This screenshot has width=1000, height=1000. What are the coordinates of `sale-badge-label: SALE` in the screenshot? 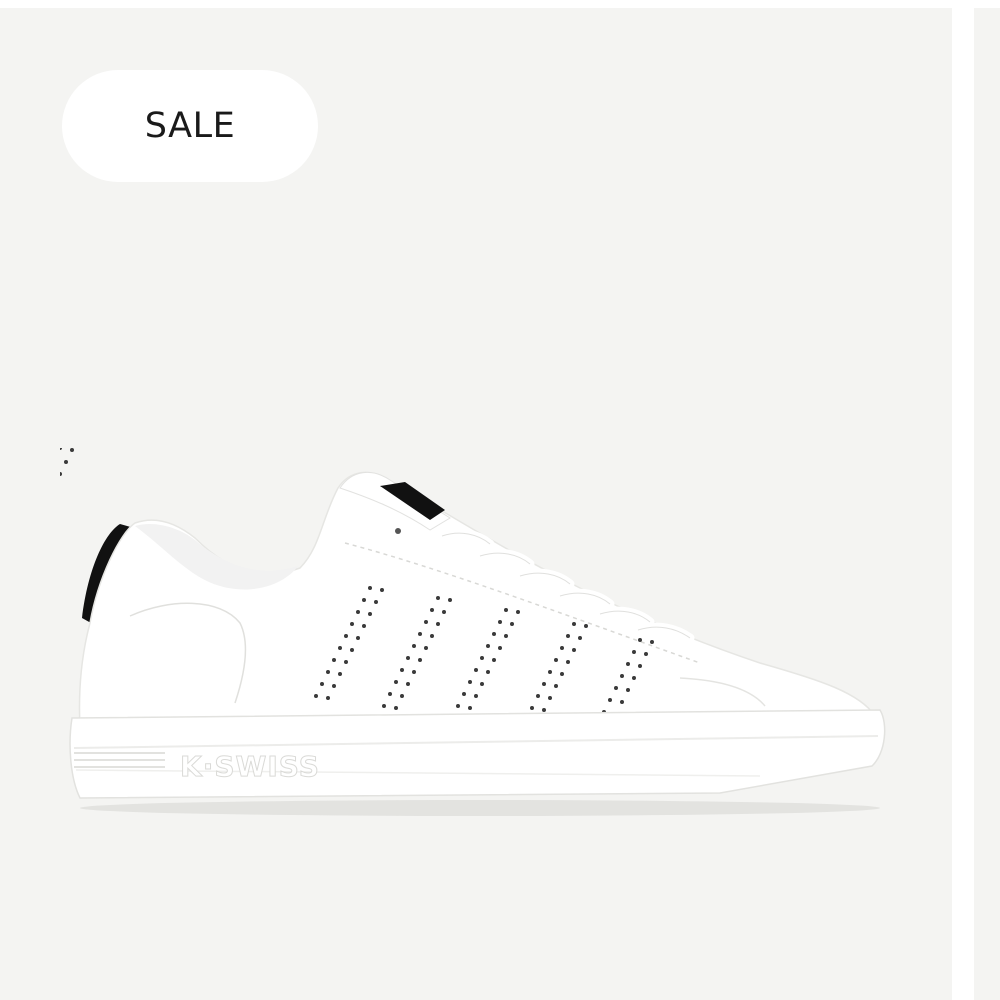 It's located at (190, 126).